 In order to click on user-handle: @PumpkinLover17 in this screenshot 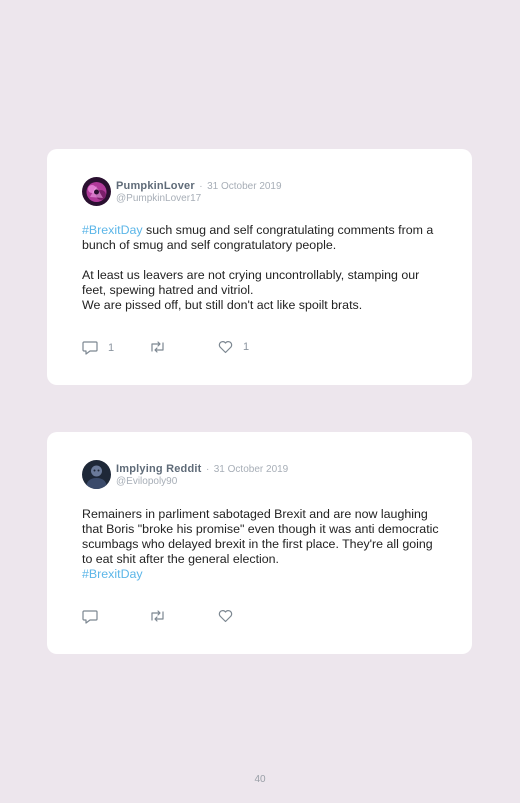, I will do `click(199, 199)`.